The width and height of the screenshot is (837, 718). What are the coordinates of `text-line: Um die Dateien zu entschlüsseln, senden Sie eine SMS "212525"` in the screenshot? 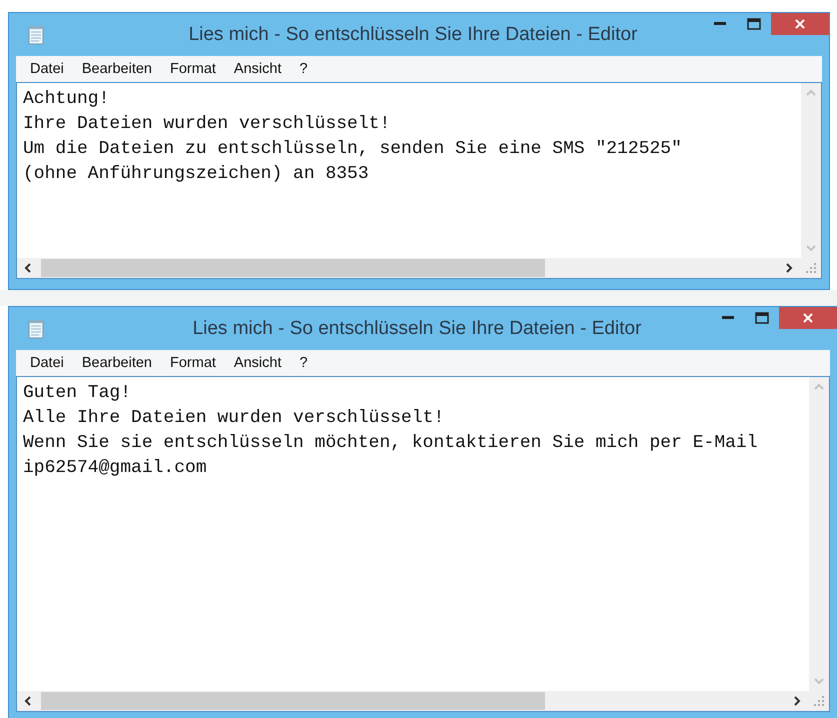 It's located at (353, 149).